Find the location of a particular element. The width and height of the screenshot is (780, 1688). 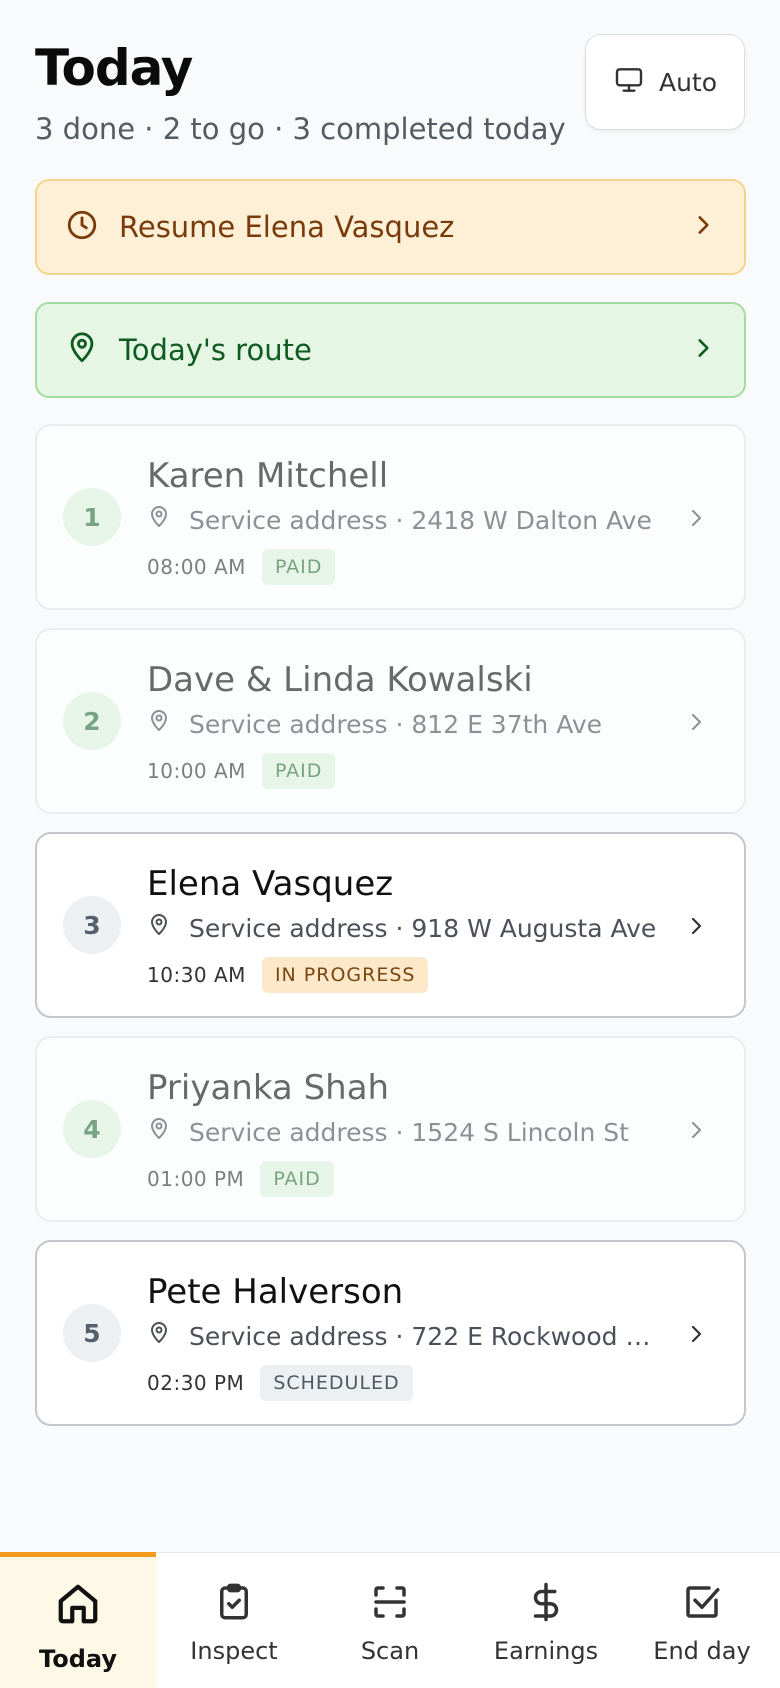

appointment-time: 10:30 AM is located at coordinates (196, 975).